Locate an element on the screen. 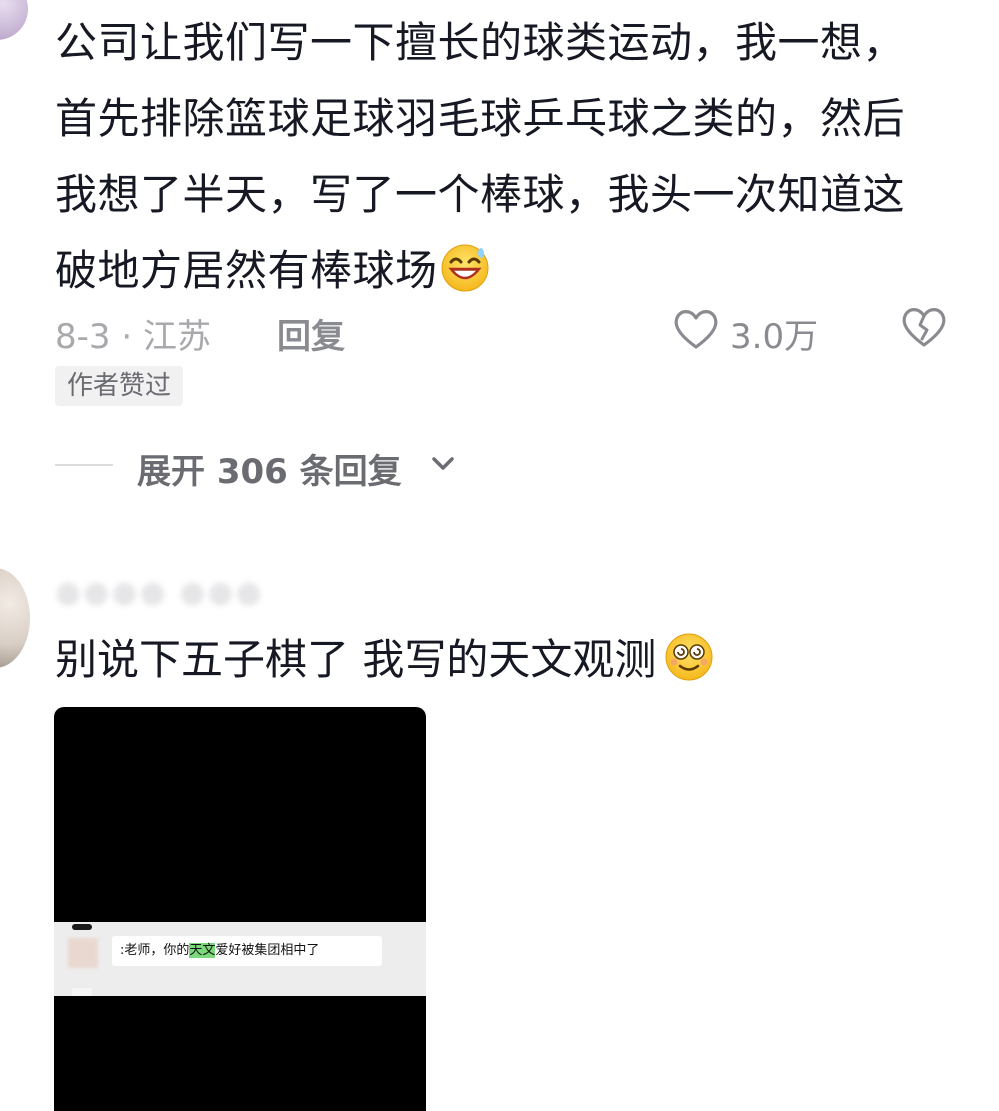 This screenshot has width=999, height=1111. date-location: 8-3 · 江苏 is located at coordinates (133, 337).